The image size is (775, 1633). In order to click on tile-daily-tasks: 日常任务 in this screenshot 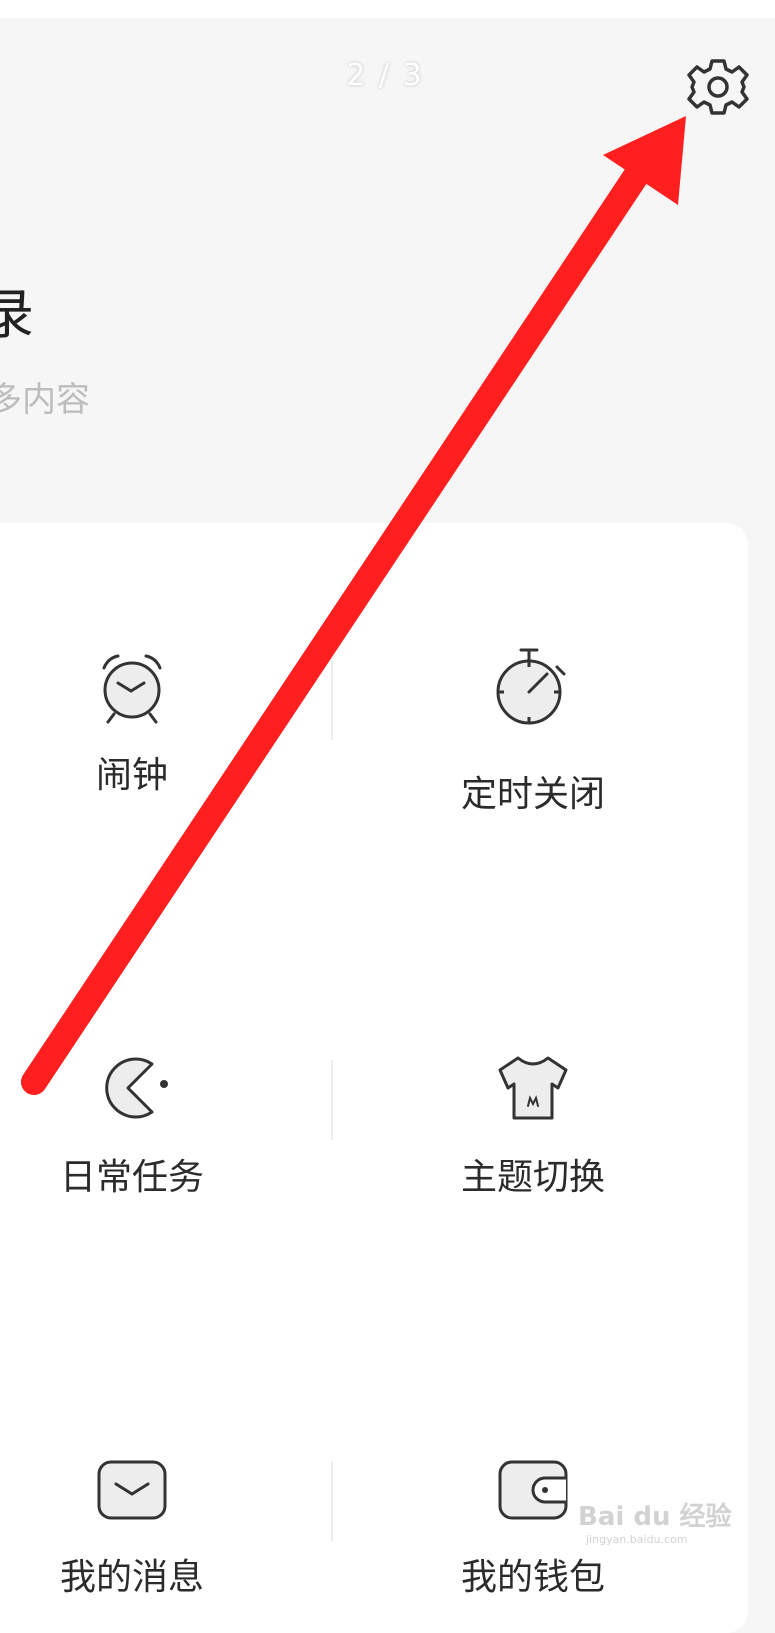, I will do `click(132, 1126)`.